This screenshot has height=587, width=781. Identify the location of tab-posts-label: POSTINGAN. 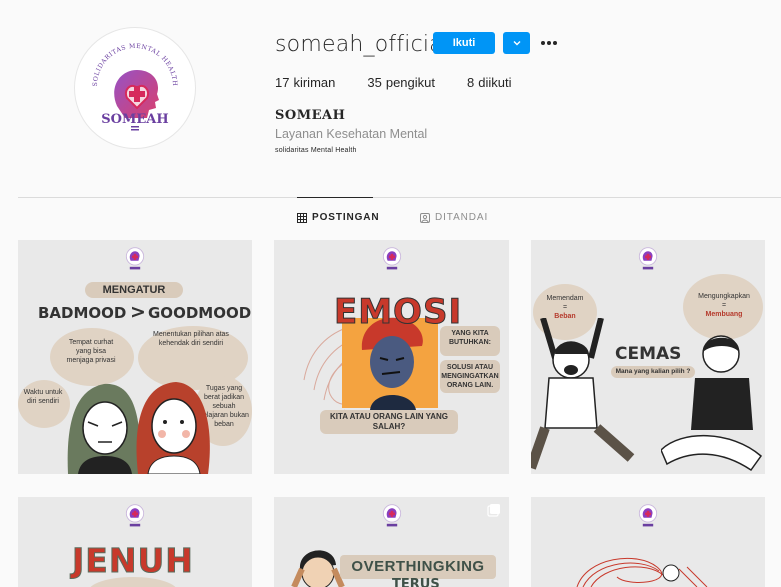
(346, 217).